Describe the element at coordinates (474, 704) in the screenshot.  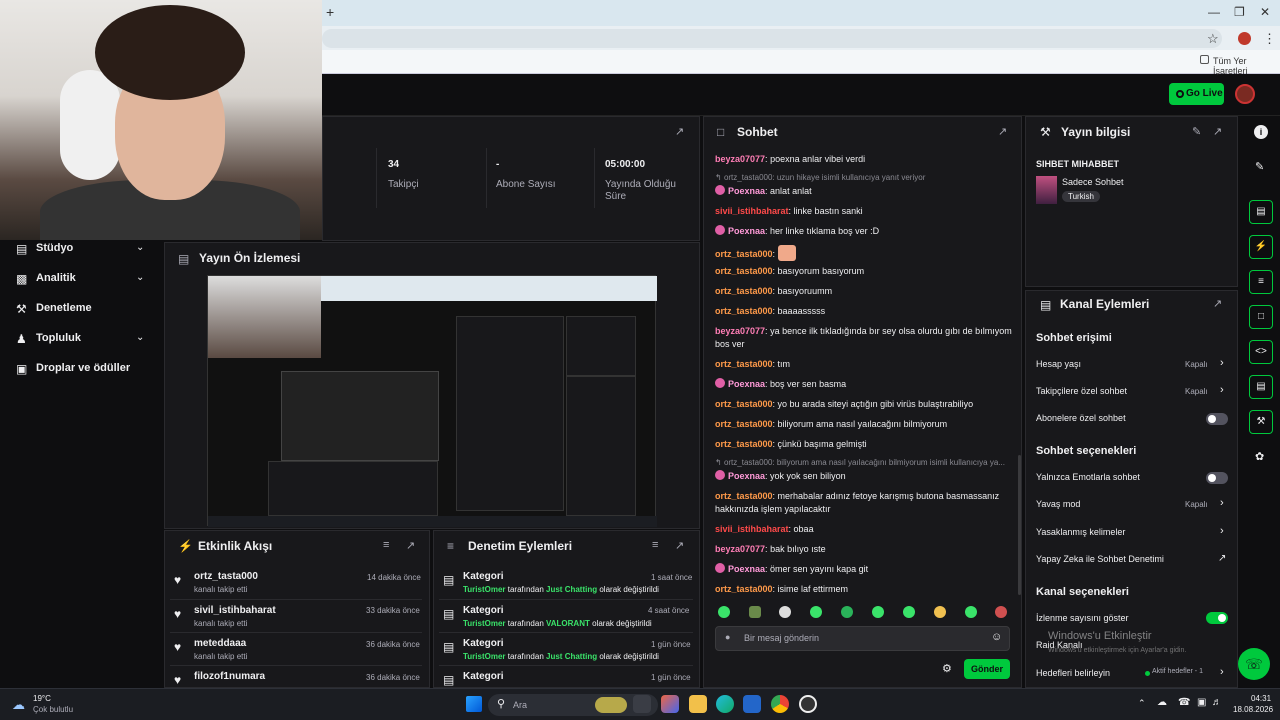
I see `windows-start-icon` at that location.